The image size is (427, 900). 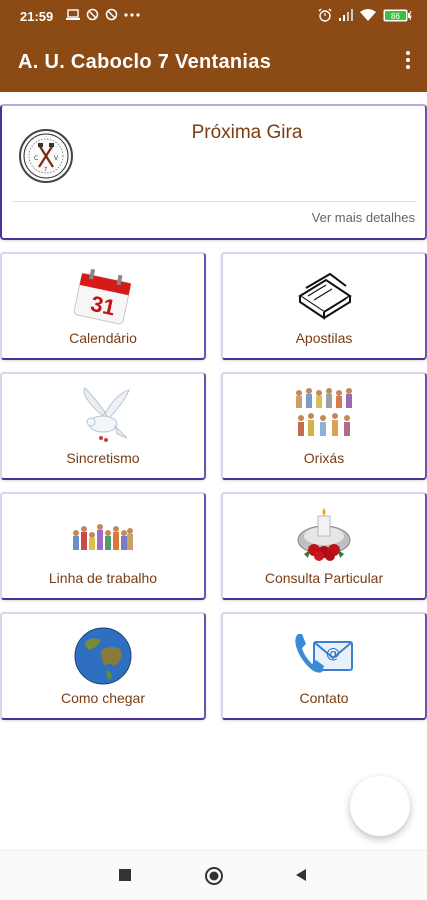 I want to click on menu-tile-label: Orixás, so click(x=324, y=458).